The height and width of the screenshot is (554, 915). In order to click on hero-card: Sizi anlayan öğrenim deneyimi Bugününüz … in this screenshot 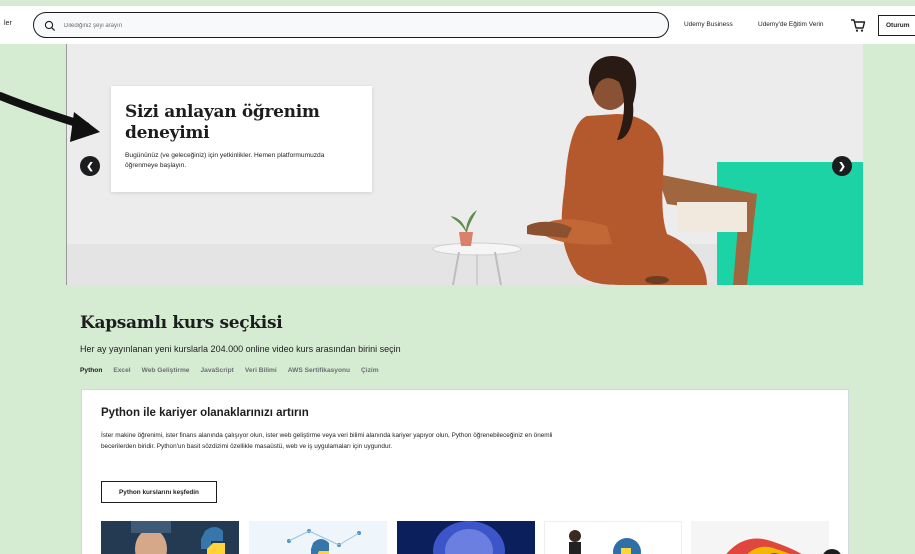, I will do `click(241, 139)`.